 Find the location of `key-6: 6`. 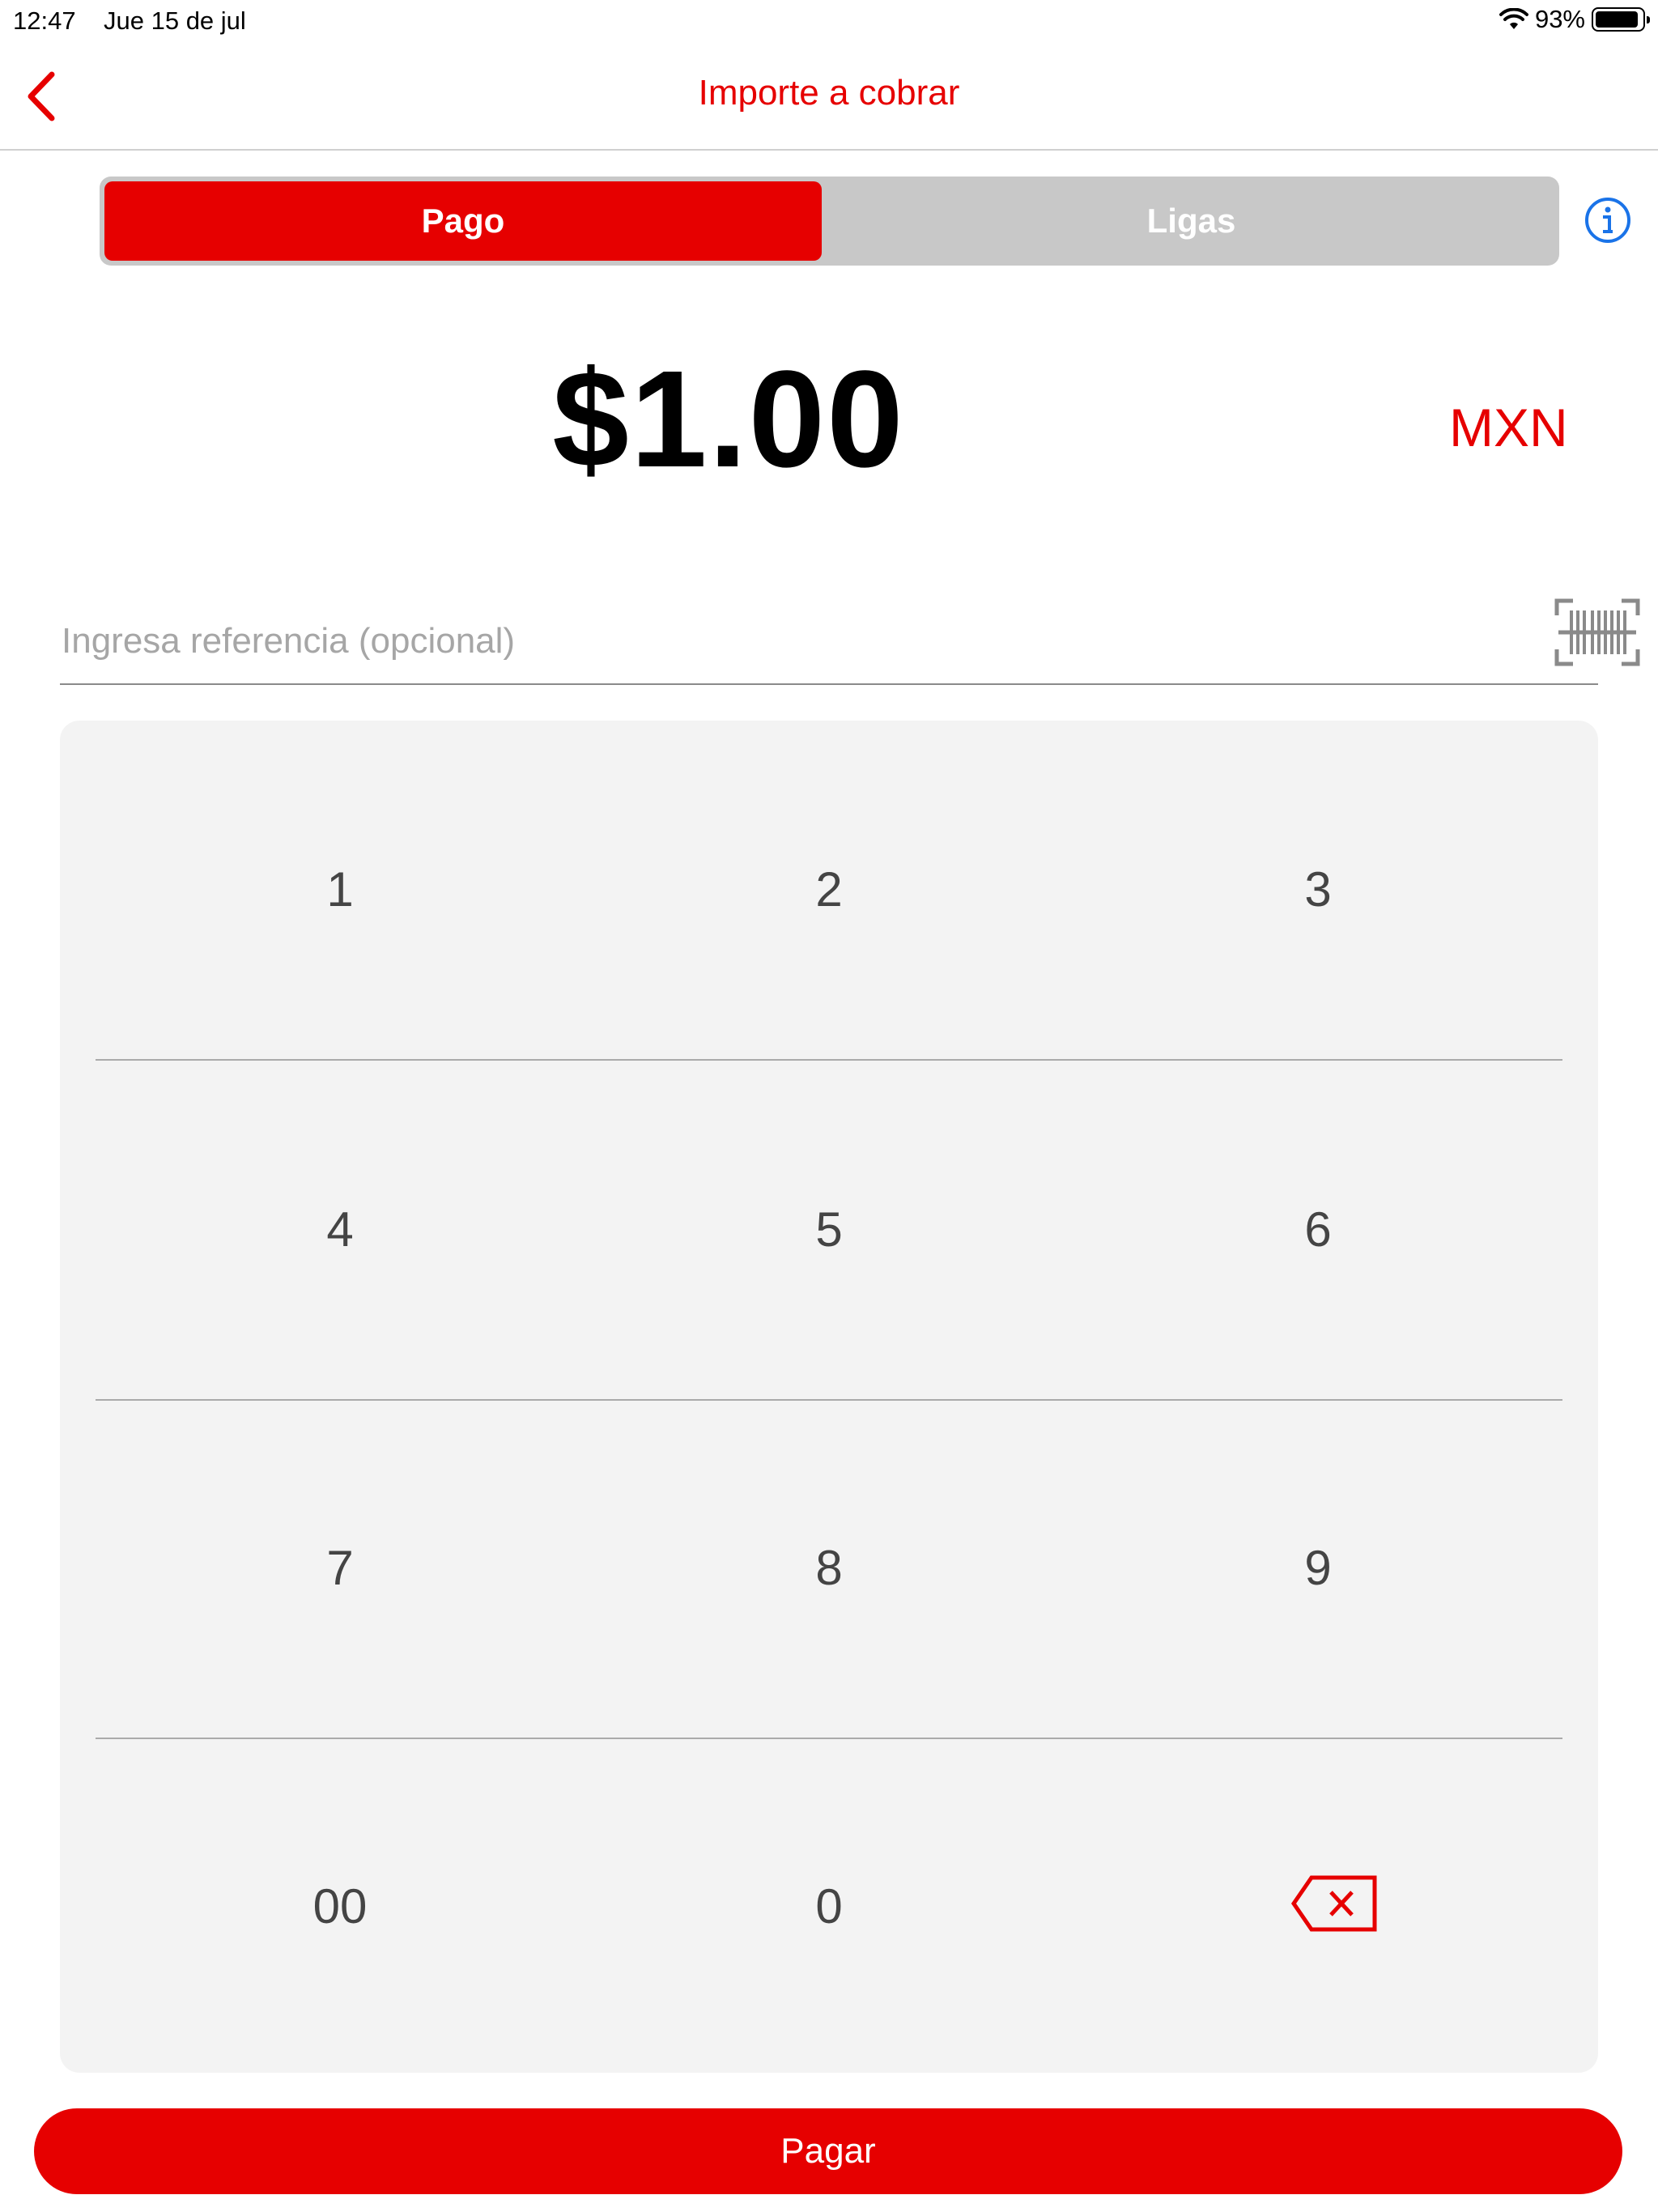

key-6: 6 is located at coordinates (1317, 1230).